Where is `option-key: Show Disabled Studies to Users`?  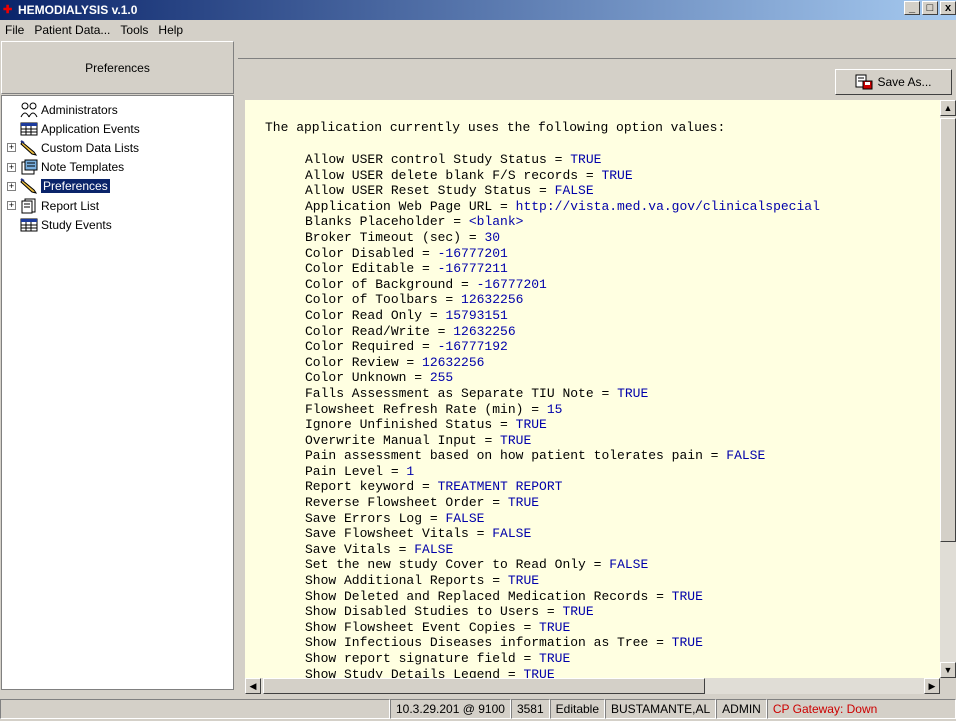 option-key: Show Disabled Studies to Users is located at coordinates (422, 612).